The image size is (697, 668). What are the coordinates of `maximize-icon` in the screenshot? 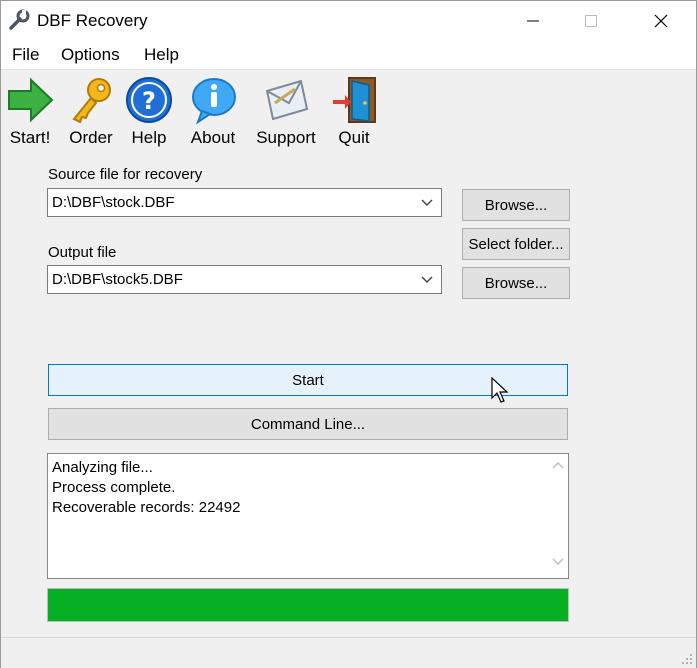 It's located at (591, 21).